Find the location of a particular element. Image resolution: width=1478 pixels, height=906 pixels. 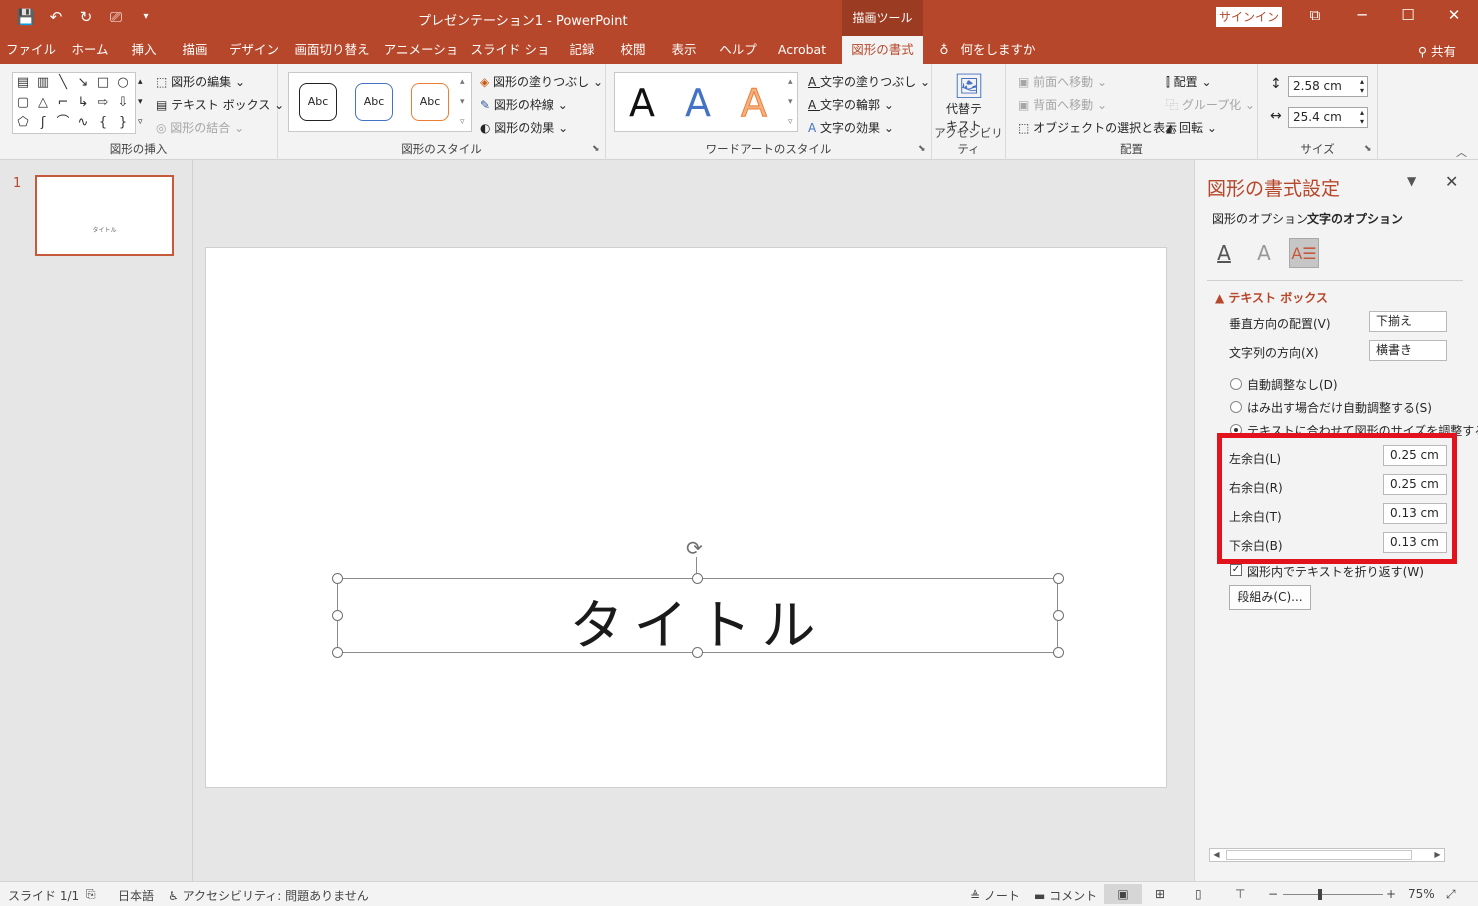

share-button: ⚲ 共有 is located at coordinates (1437, 50).